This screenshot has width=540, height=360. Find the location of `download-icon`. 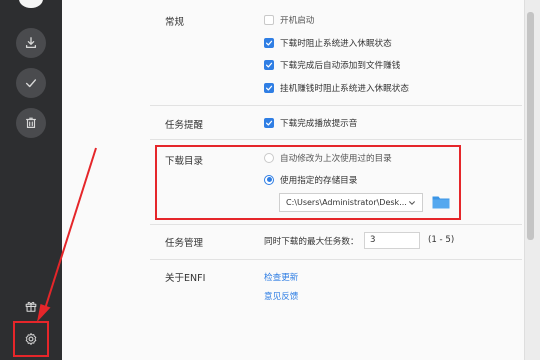

download-icon is located at coordinates (31, 43).